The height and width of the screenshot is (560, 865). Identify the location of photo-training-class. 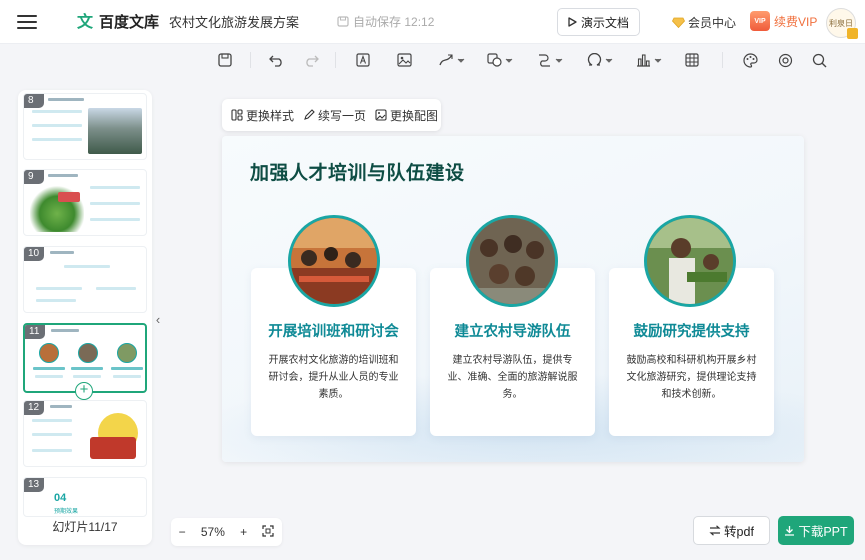
(334, 261).